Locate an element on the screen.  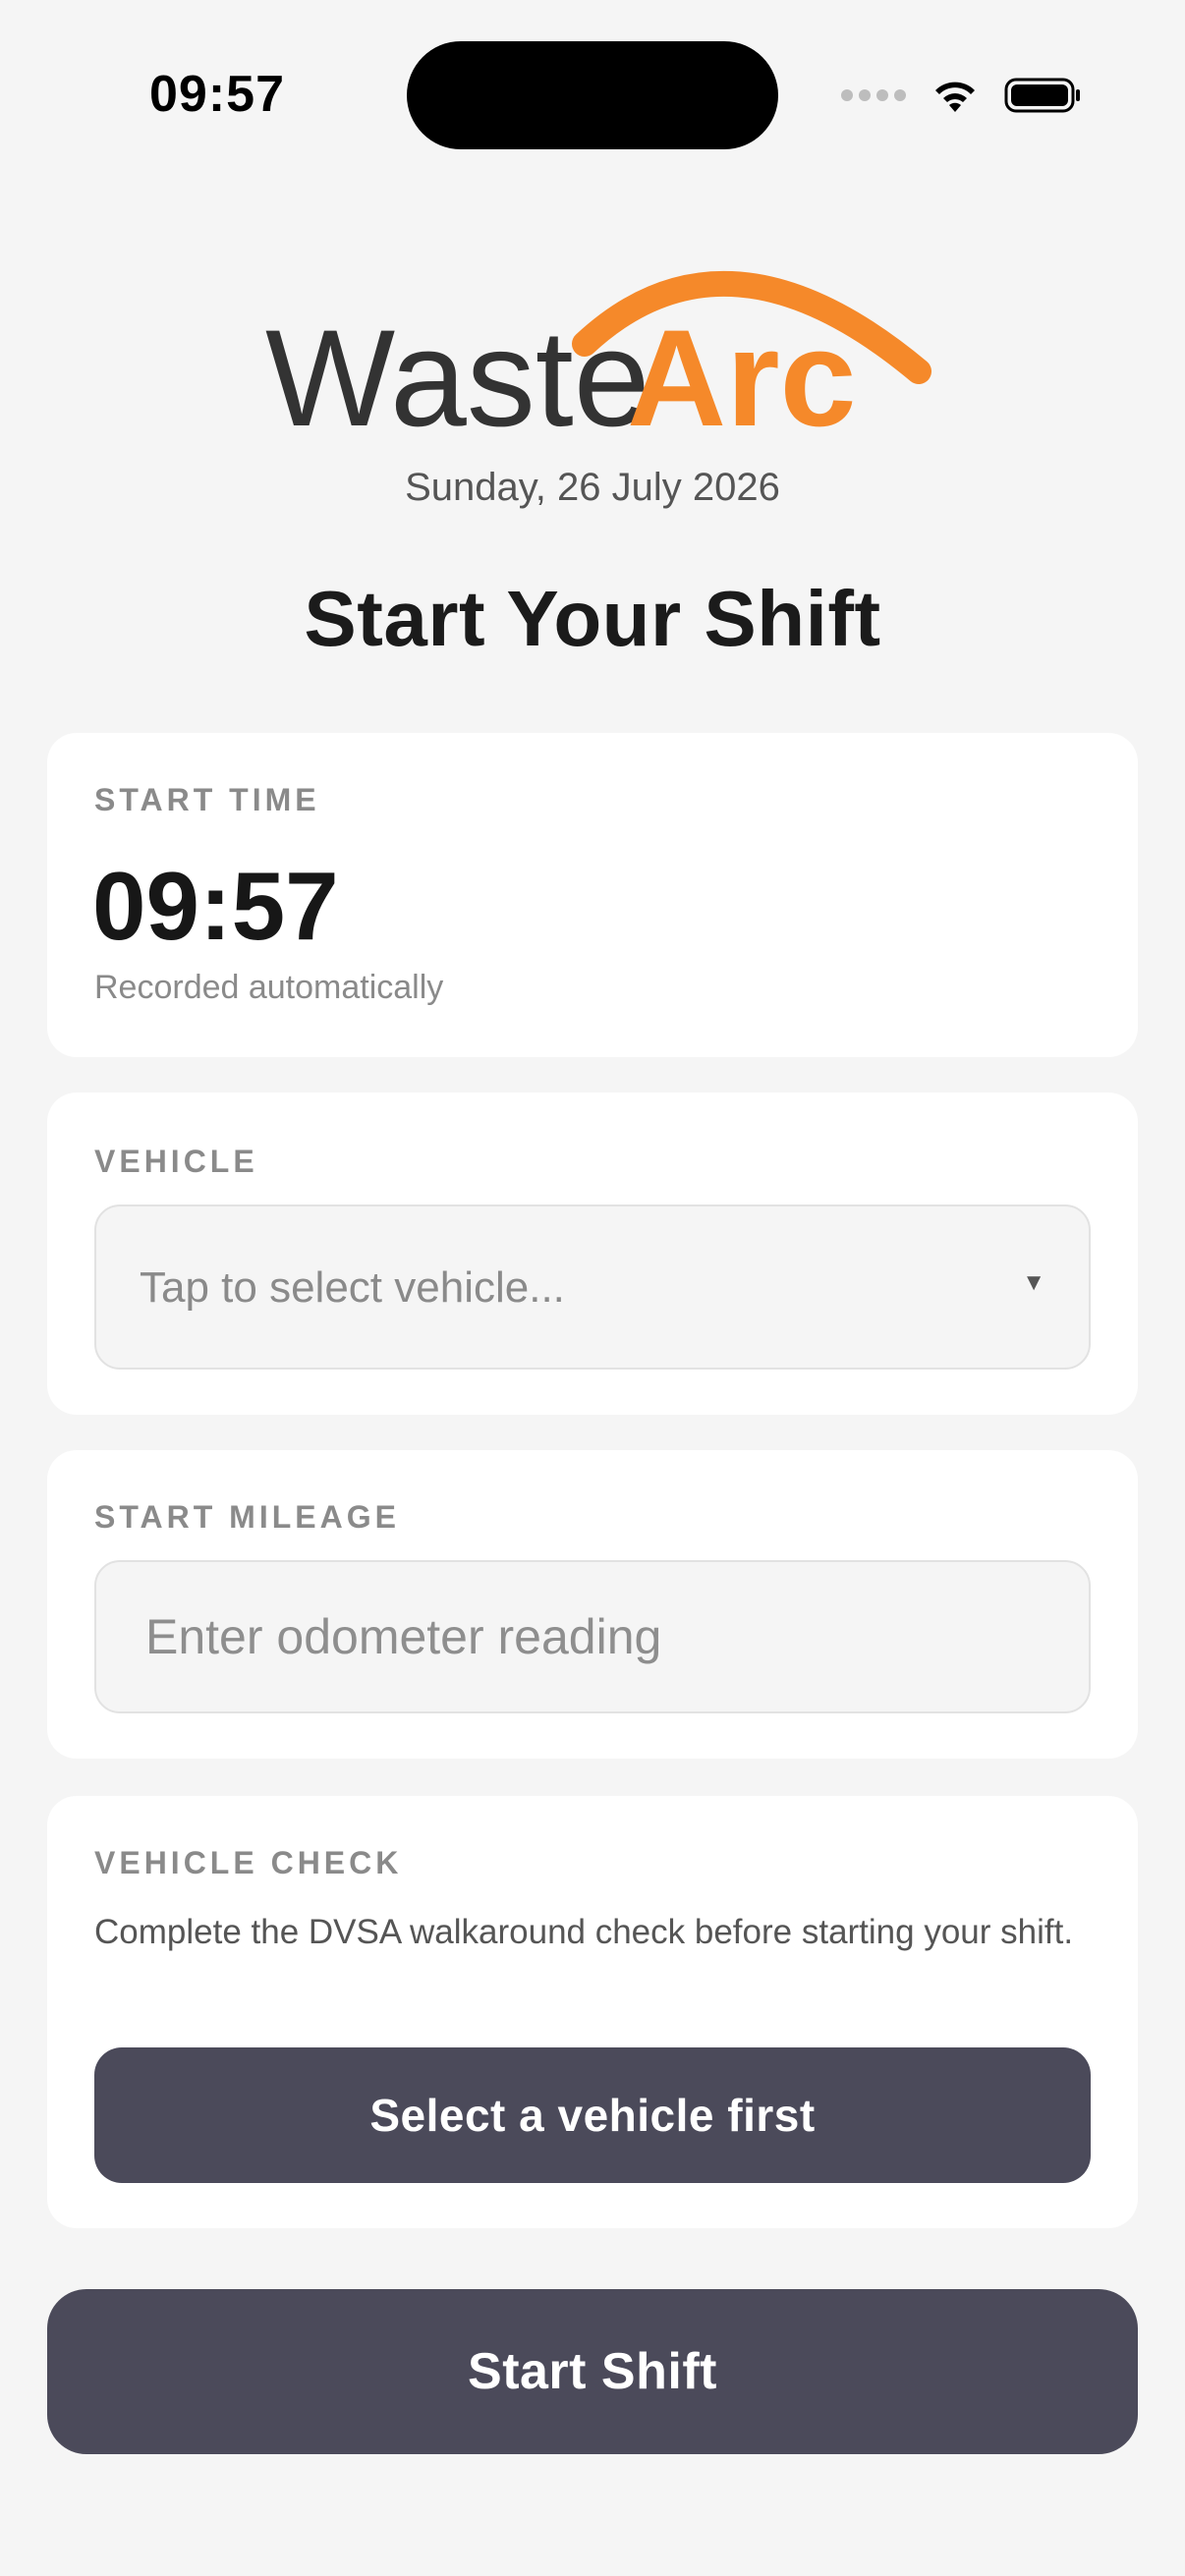
start-shift-button: Start Shift is located at coordinates (592, 2371).